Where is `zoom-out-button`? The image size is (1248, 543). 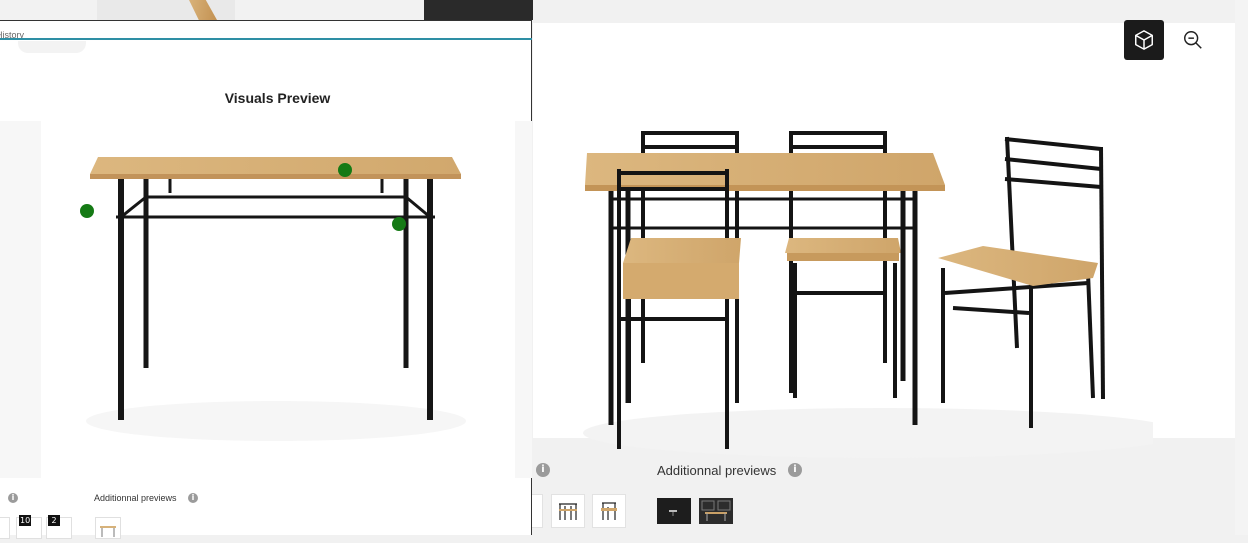
zoom-out-button is located at coordinates (1193, 40).